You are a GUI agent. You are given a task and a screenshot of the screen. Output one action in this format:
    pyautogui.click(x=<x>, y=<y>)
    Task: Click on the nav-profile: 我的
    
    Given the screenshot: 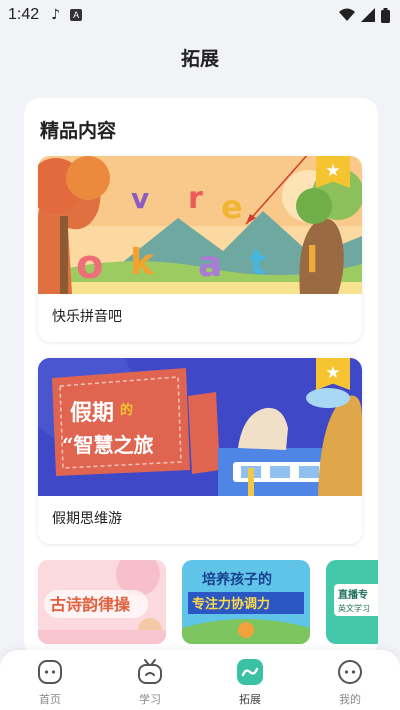 What is the action you would take?
    pyautogui.click(x=350, y=682)
    